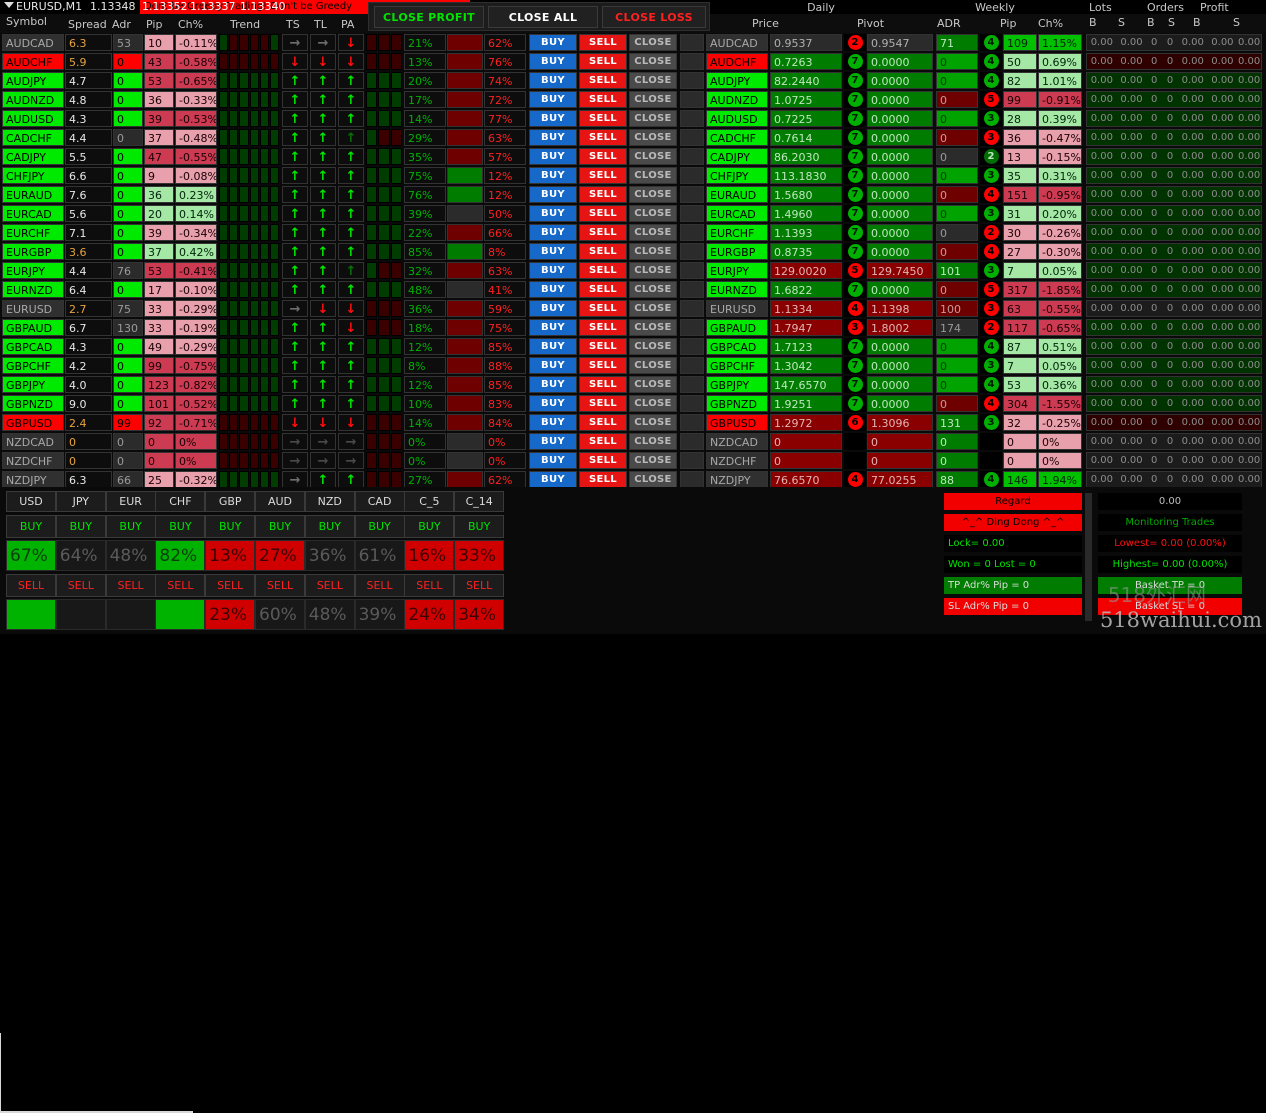 Image resolution: width=1266 pixels, height=1113 pixels. What do you see at coordinates (737, 441) in the screenshot?
I see `row-symbol-secondary: NZDCAD` at bounding box center [737, 441].